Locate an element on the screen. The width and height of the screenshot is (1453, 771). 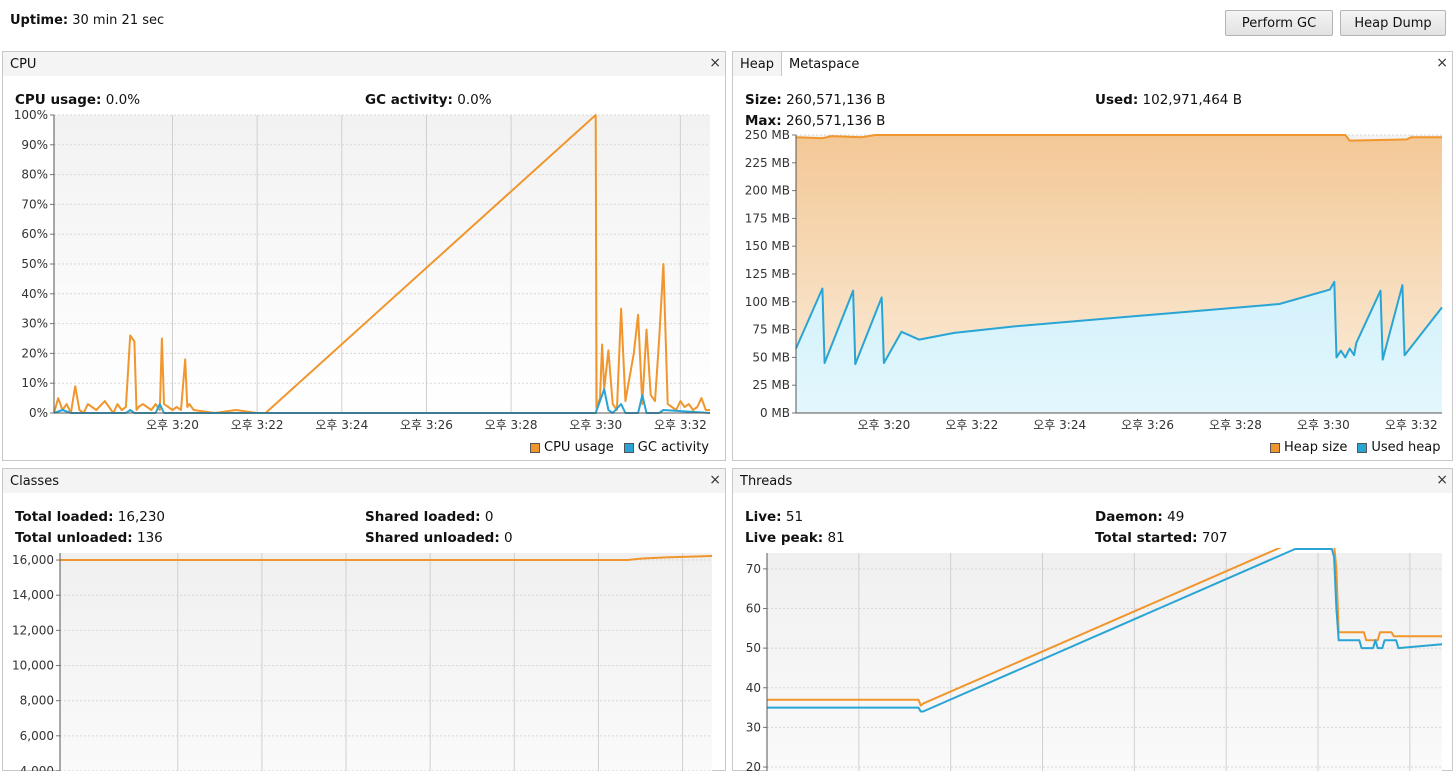
y-tick-label: 16,000 is located at coordinates (33, 560).